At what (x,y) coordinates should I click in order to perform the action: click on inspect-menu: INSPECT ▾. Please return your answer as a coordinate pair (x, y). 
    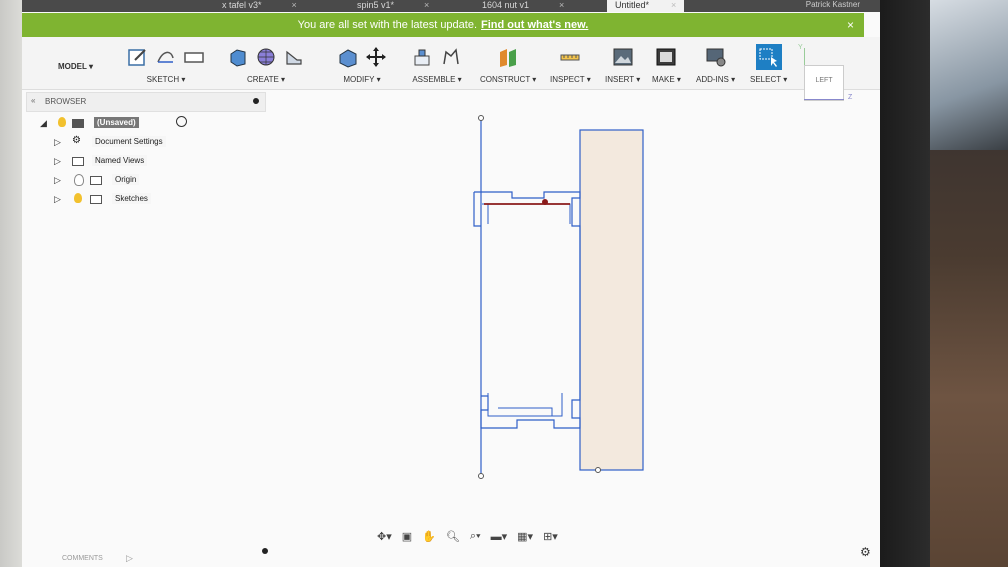
    Looking at the image, I should click on (570, 79).